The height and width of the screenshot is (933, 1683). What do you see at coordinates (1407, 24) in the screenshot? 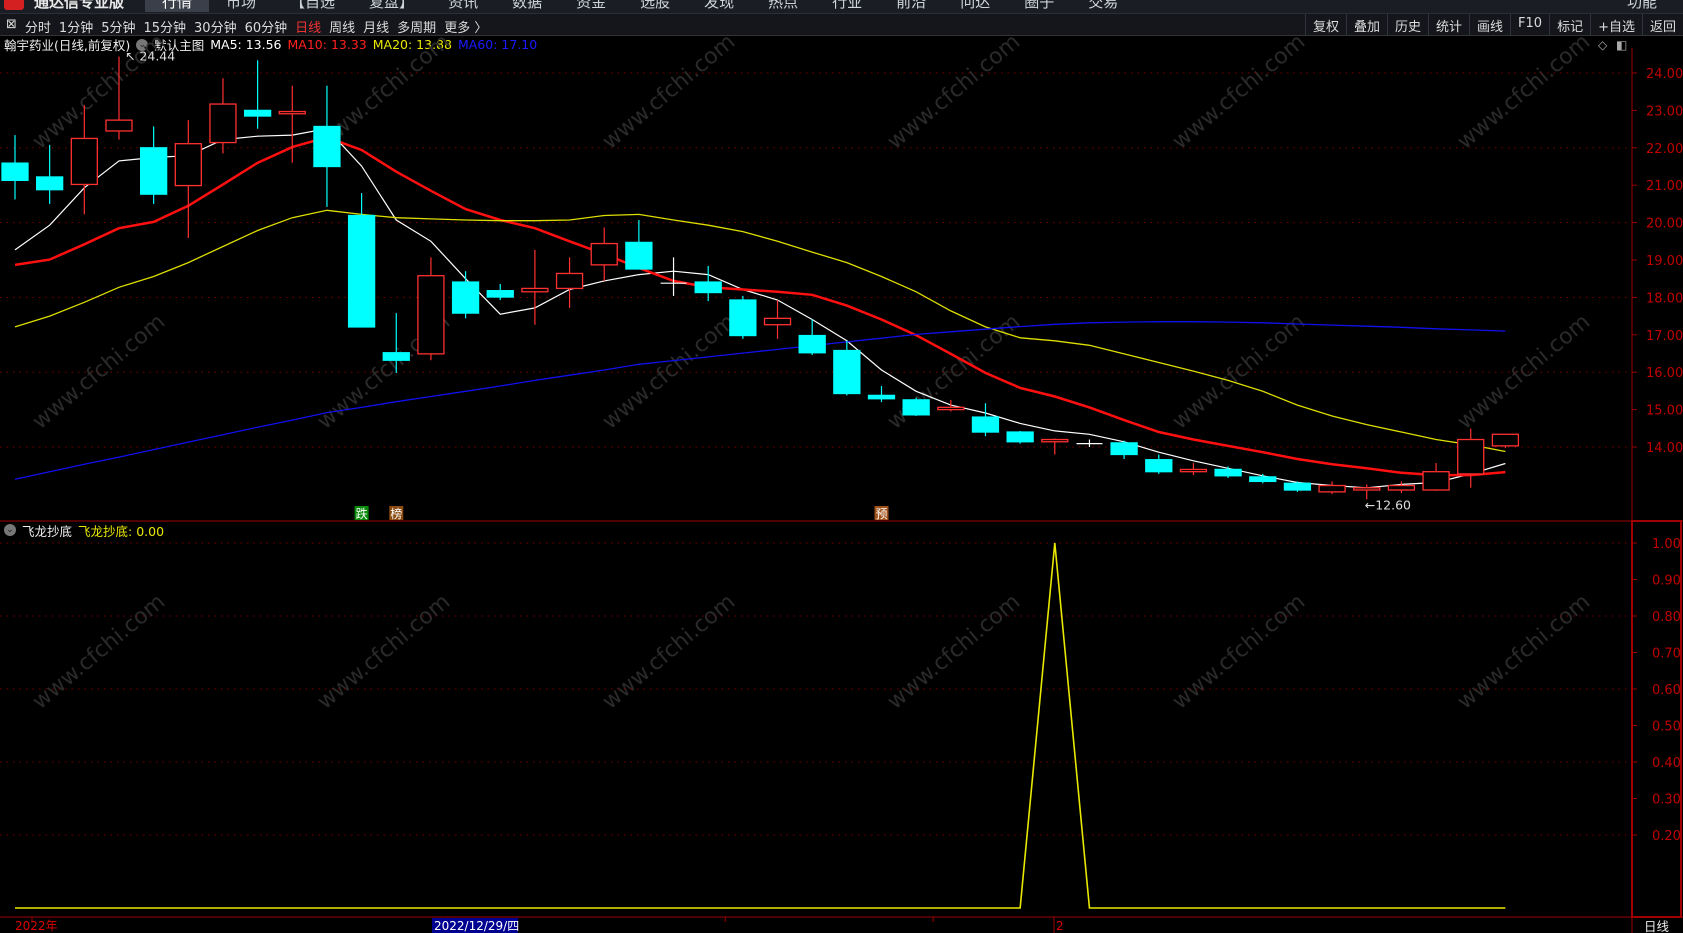
I see `toolbar-button: 历史` at bounding box center [1407, 24].